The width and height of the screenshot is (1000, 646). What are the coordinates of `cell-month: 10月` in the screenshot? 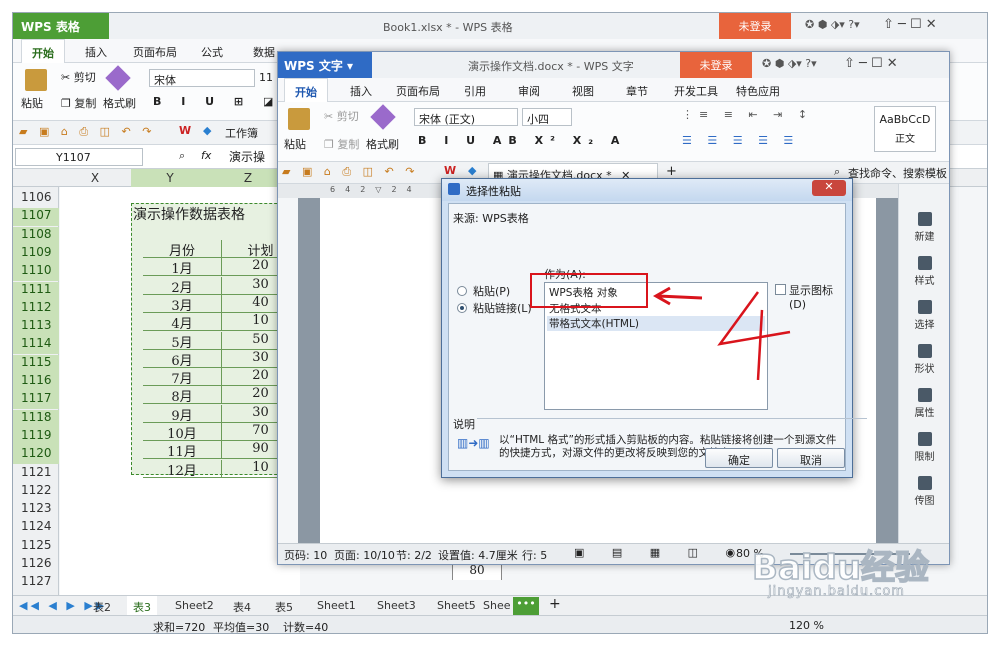 It's located at (182, 432).